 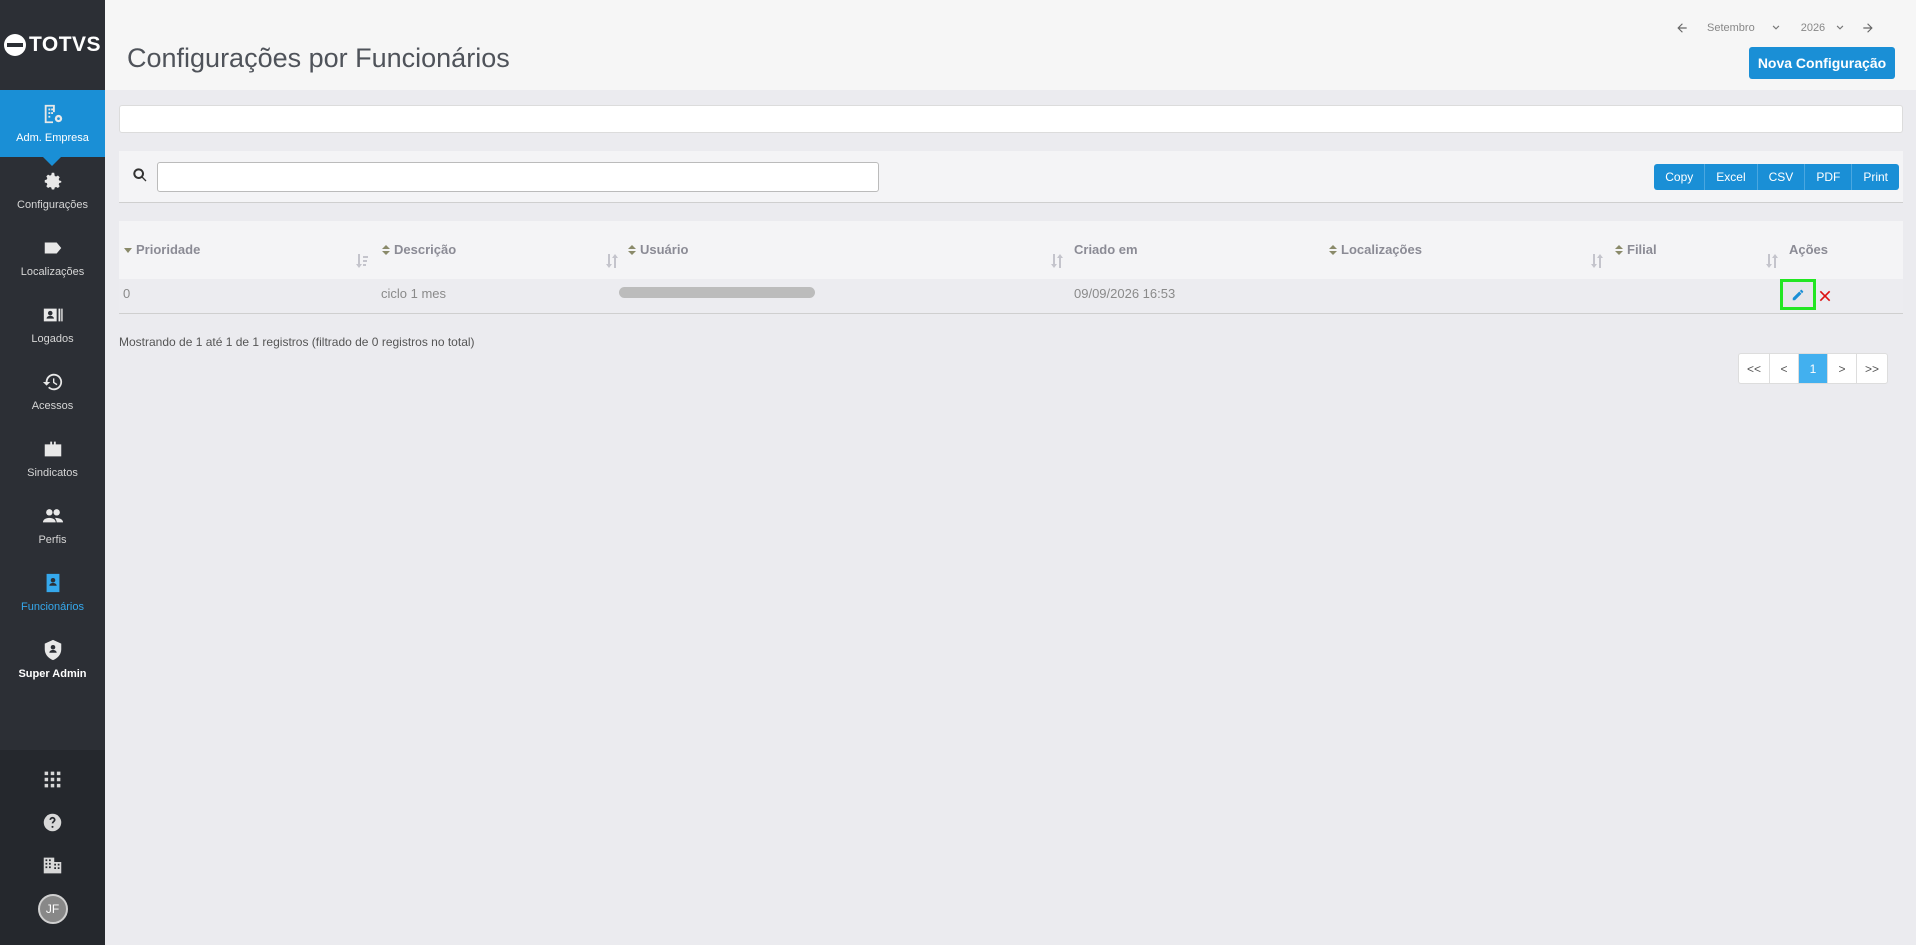 What do you see at coordinates (52, 138) in the screenshot?
I see `sidebar-item-label: Adm. Empresa` at bounding box center [52, 138].